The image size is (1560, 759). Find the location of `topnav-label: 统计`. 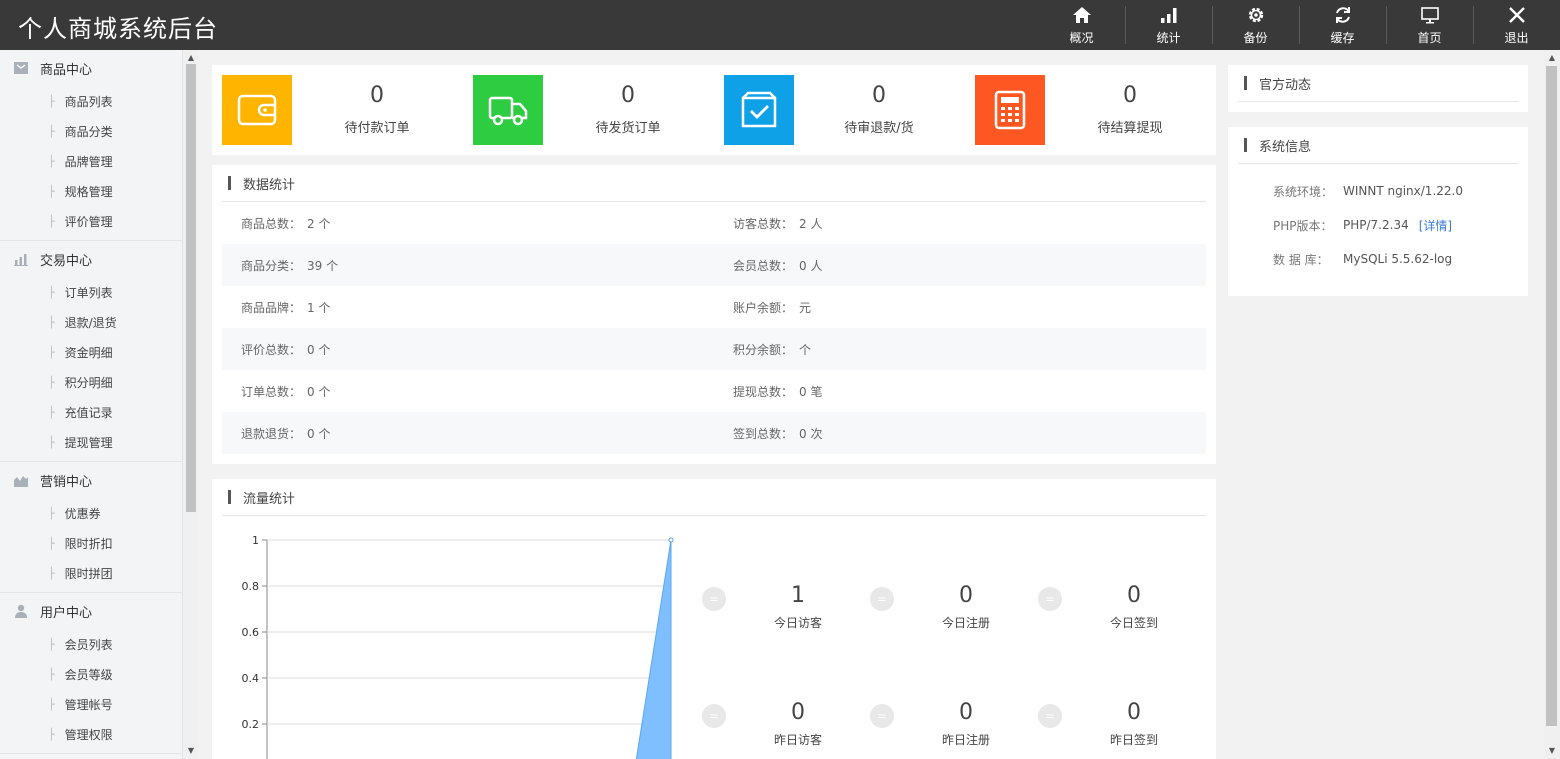

topnav-label: 统计 is located at coordinates (1168, 37).